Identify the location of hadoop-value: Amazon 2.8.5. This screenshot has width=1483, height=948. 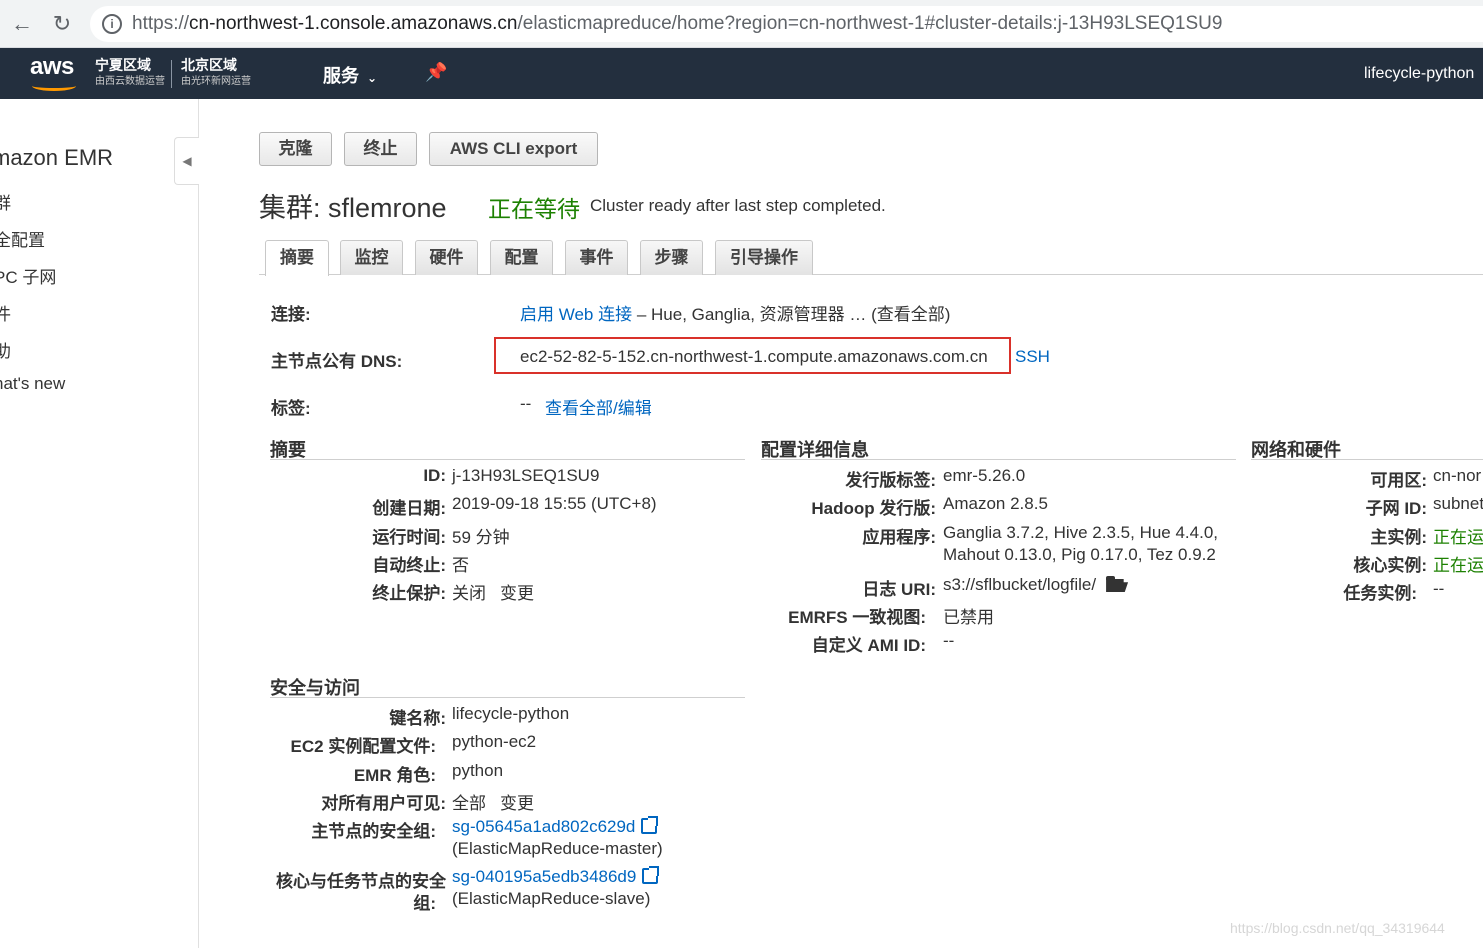
(995, 503).